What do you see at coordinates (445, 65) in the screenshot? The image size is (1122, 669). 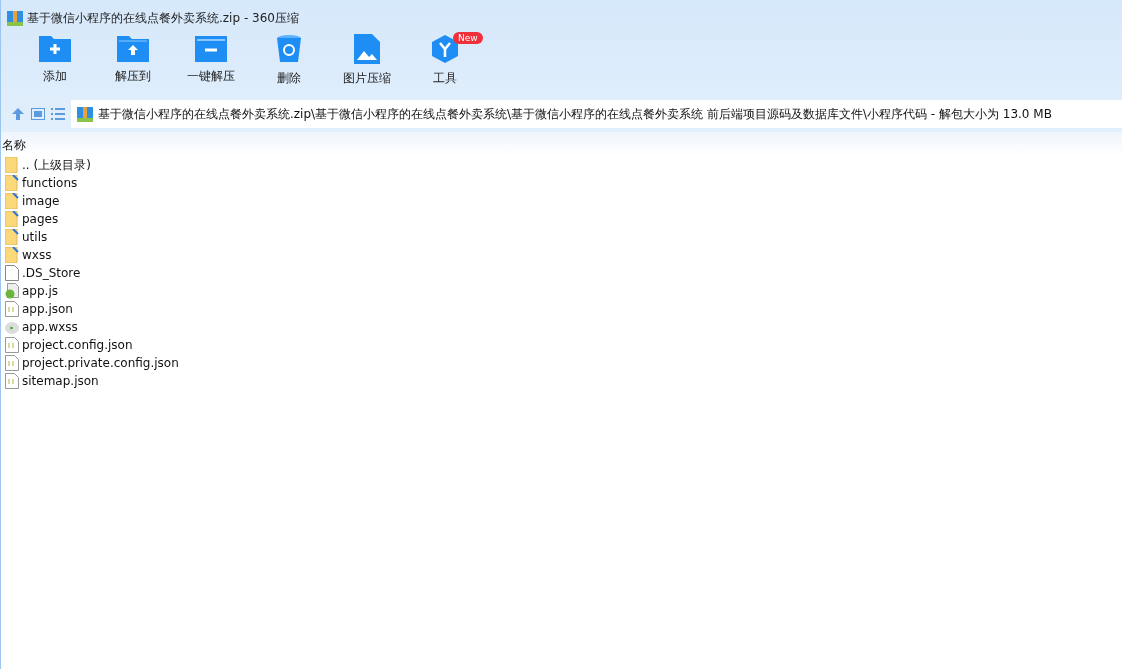 I see `toolbar-button: 工具 New` at bounding box center [445, 65].